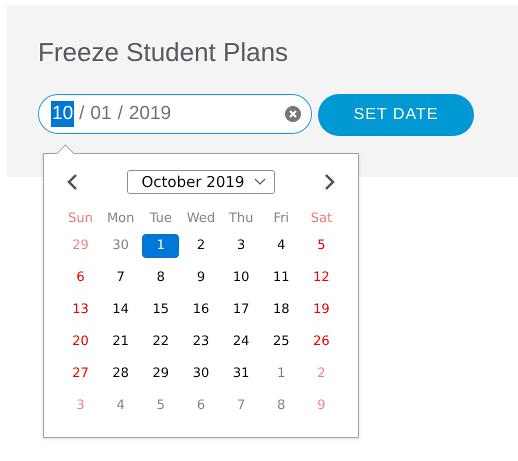  What do you see at coordinates (80, 374) in the screenshot?
I see `calendar-day: 27` at bounding box center [80, 374].